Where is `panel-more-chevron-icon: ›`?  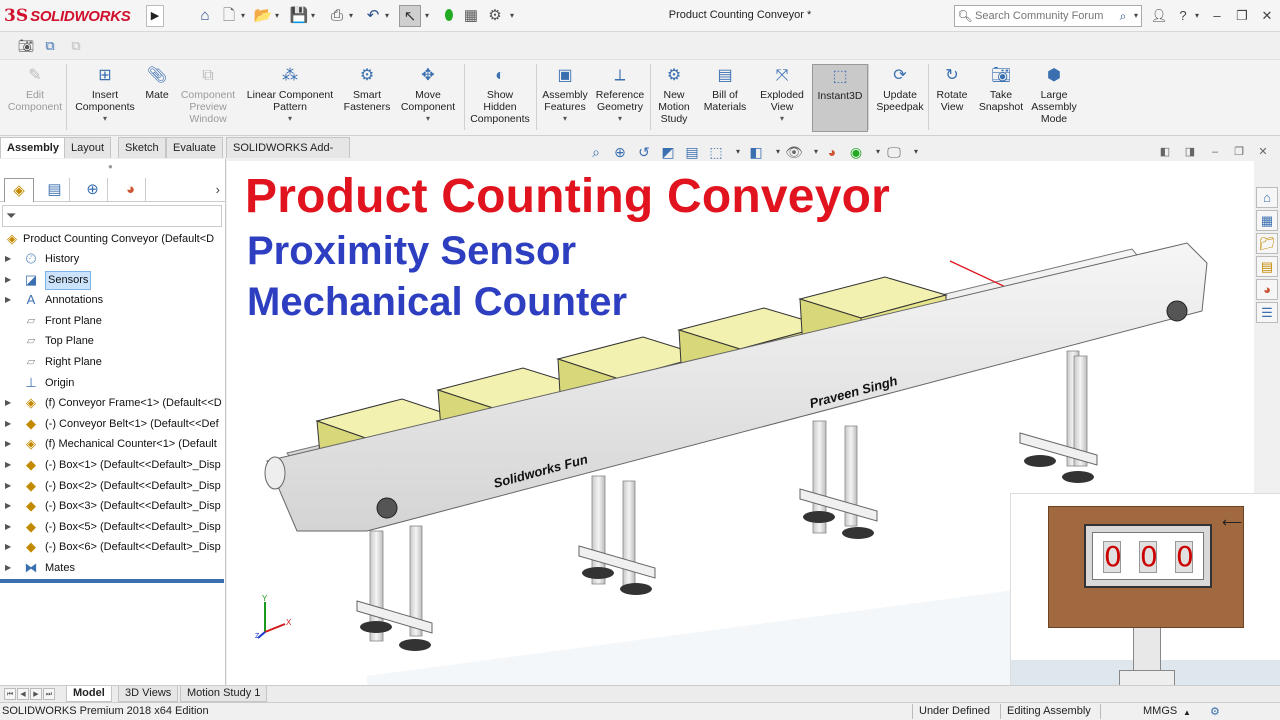
panel-more-chevron-icon: › is located at coordinates (218, 189).